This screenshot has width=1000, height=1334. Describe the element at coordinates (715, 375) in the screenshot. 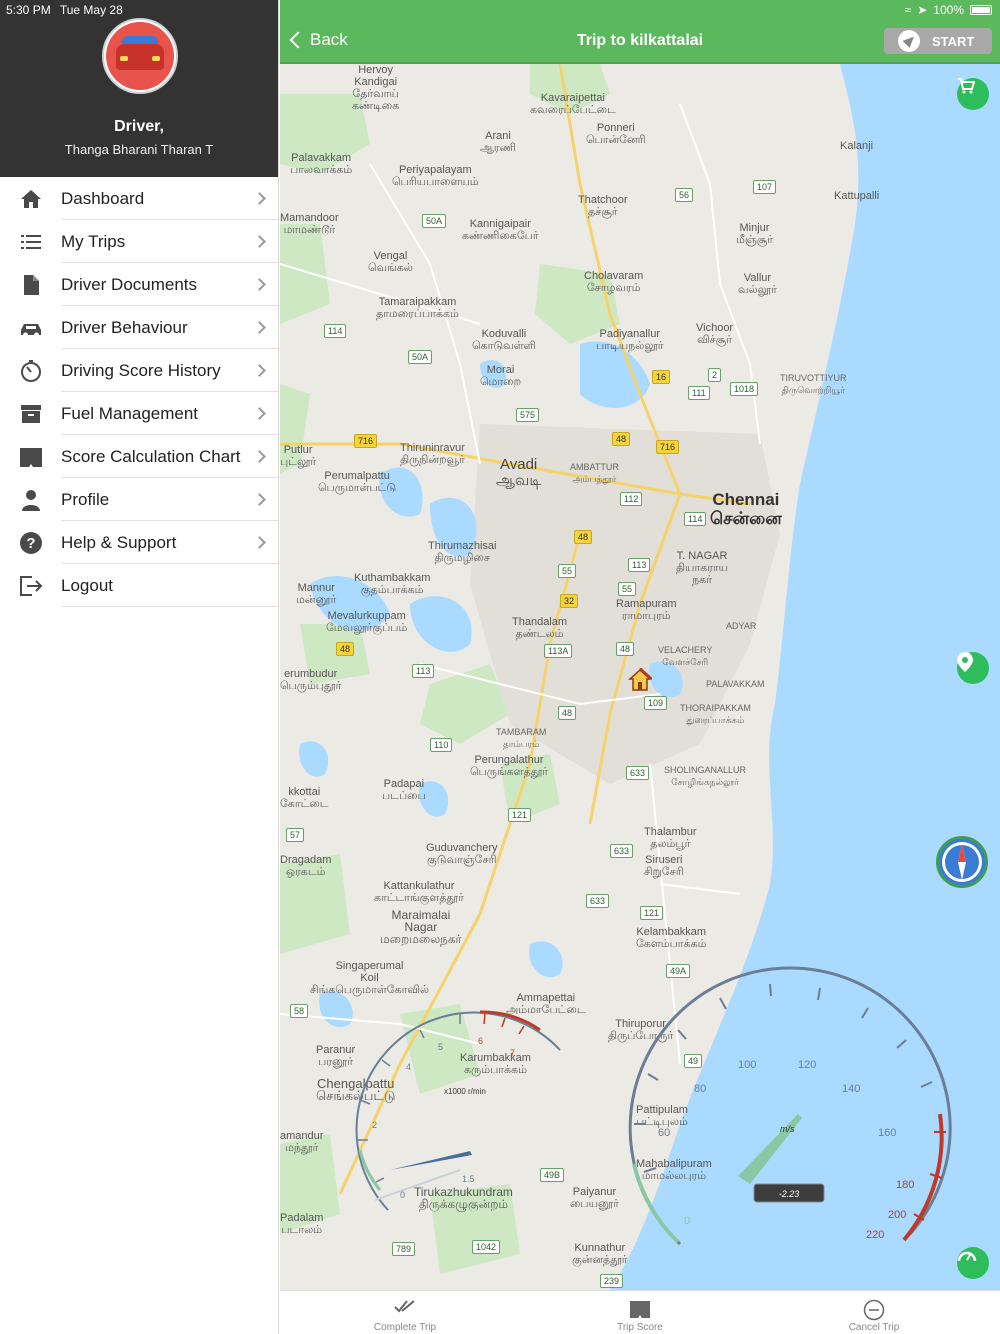

I see `route-shield: 2` at that location.